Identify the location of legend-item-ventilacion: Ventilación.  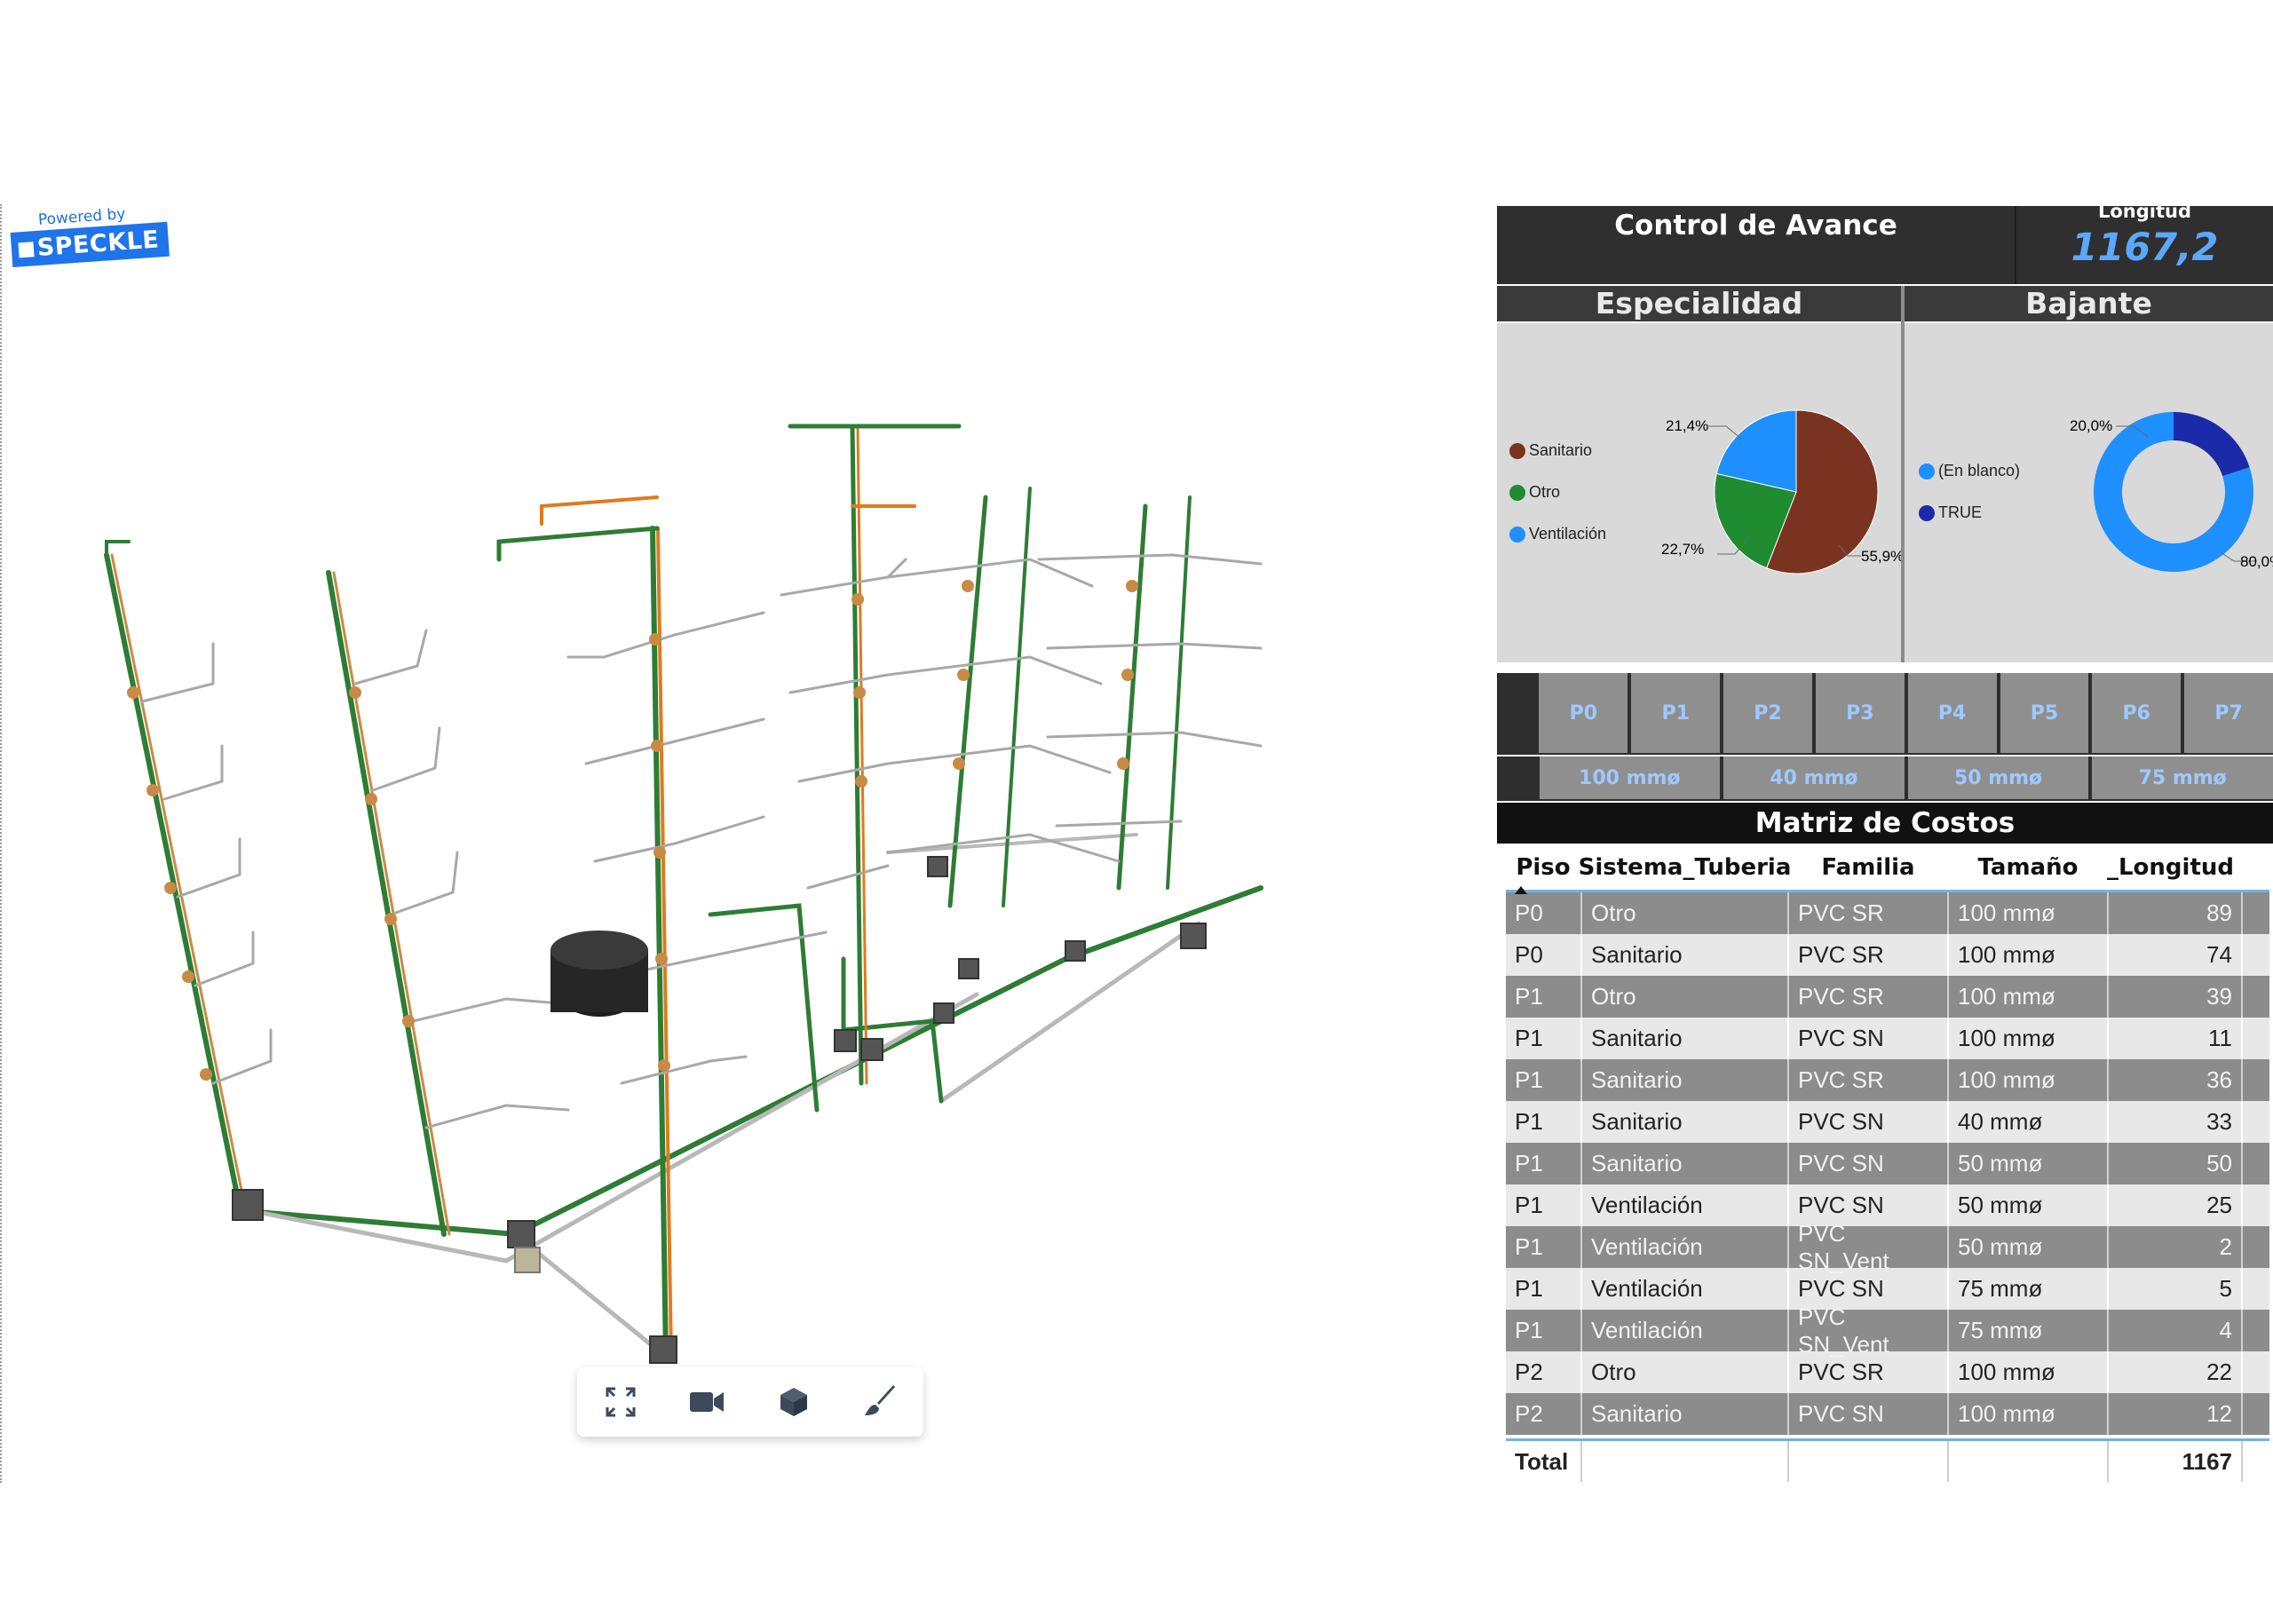
(1558, 534).